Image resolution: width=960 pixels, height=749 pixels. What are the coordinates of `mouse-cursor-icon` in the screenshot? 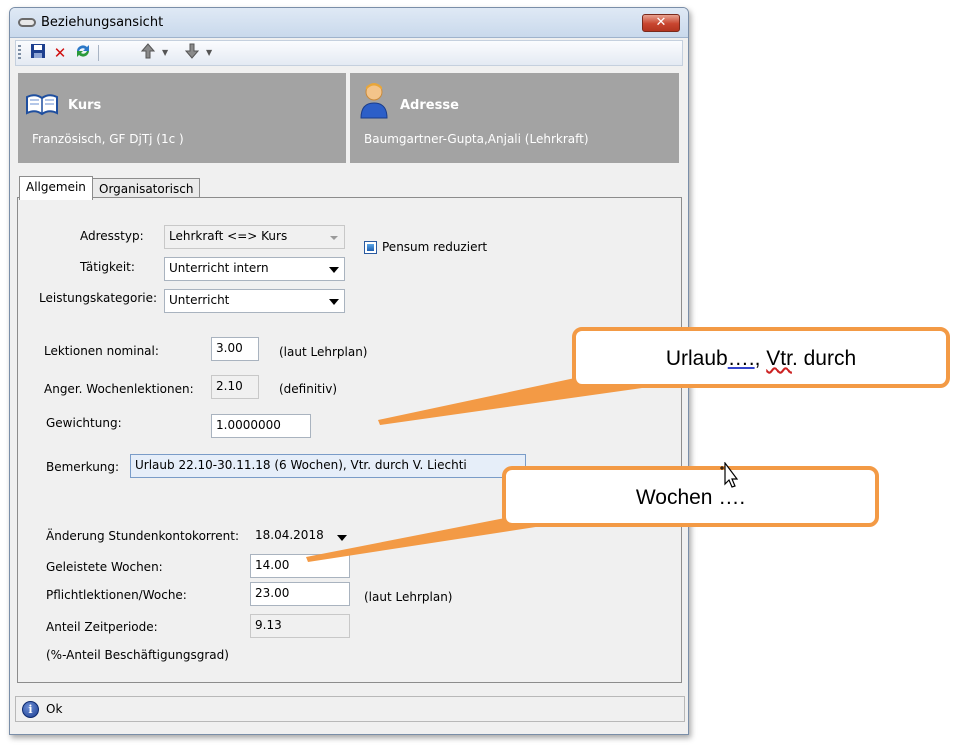 It's located at (727, 476).